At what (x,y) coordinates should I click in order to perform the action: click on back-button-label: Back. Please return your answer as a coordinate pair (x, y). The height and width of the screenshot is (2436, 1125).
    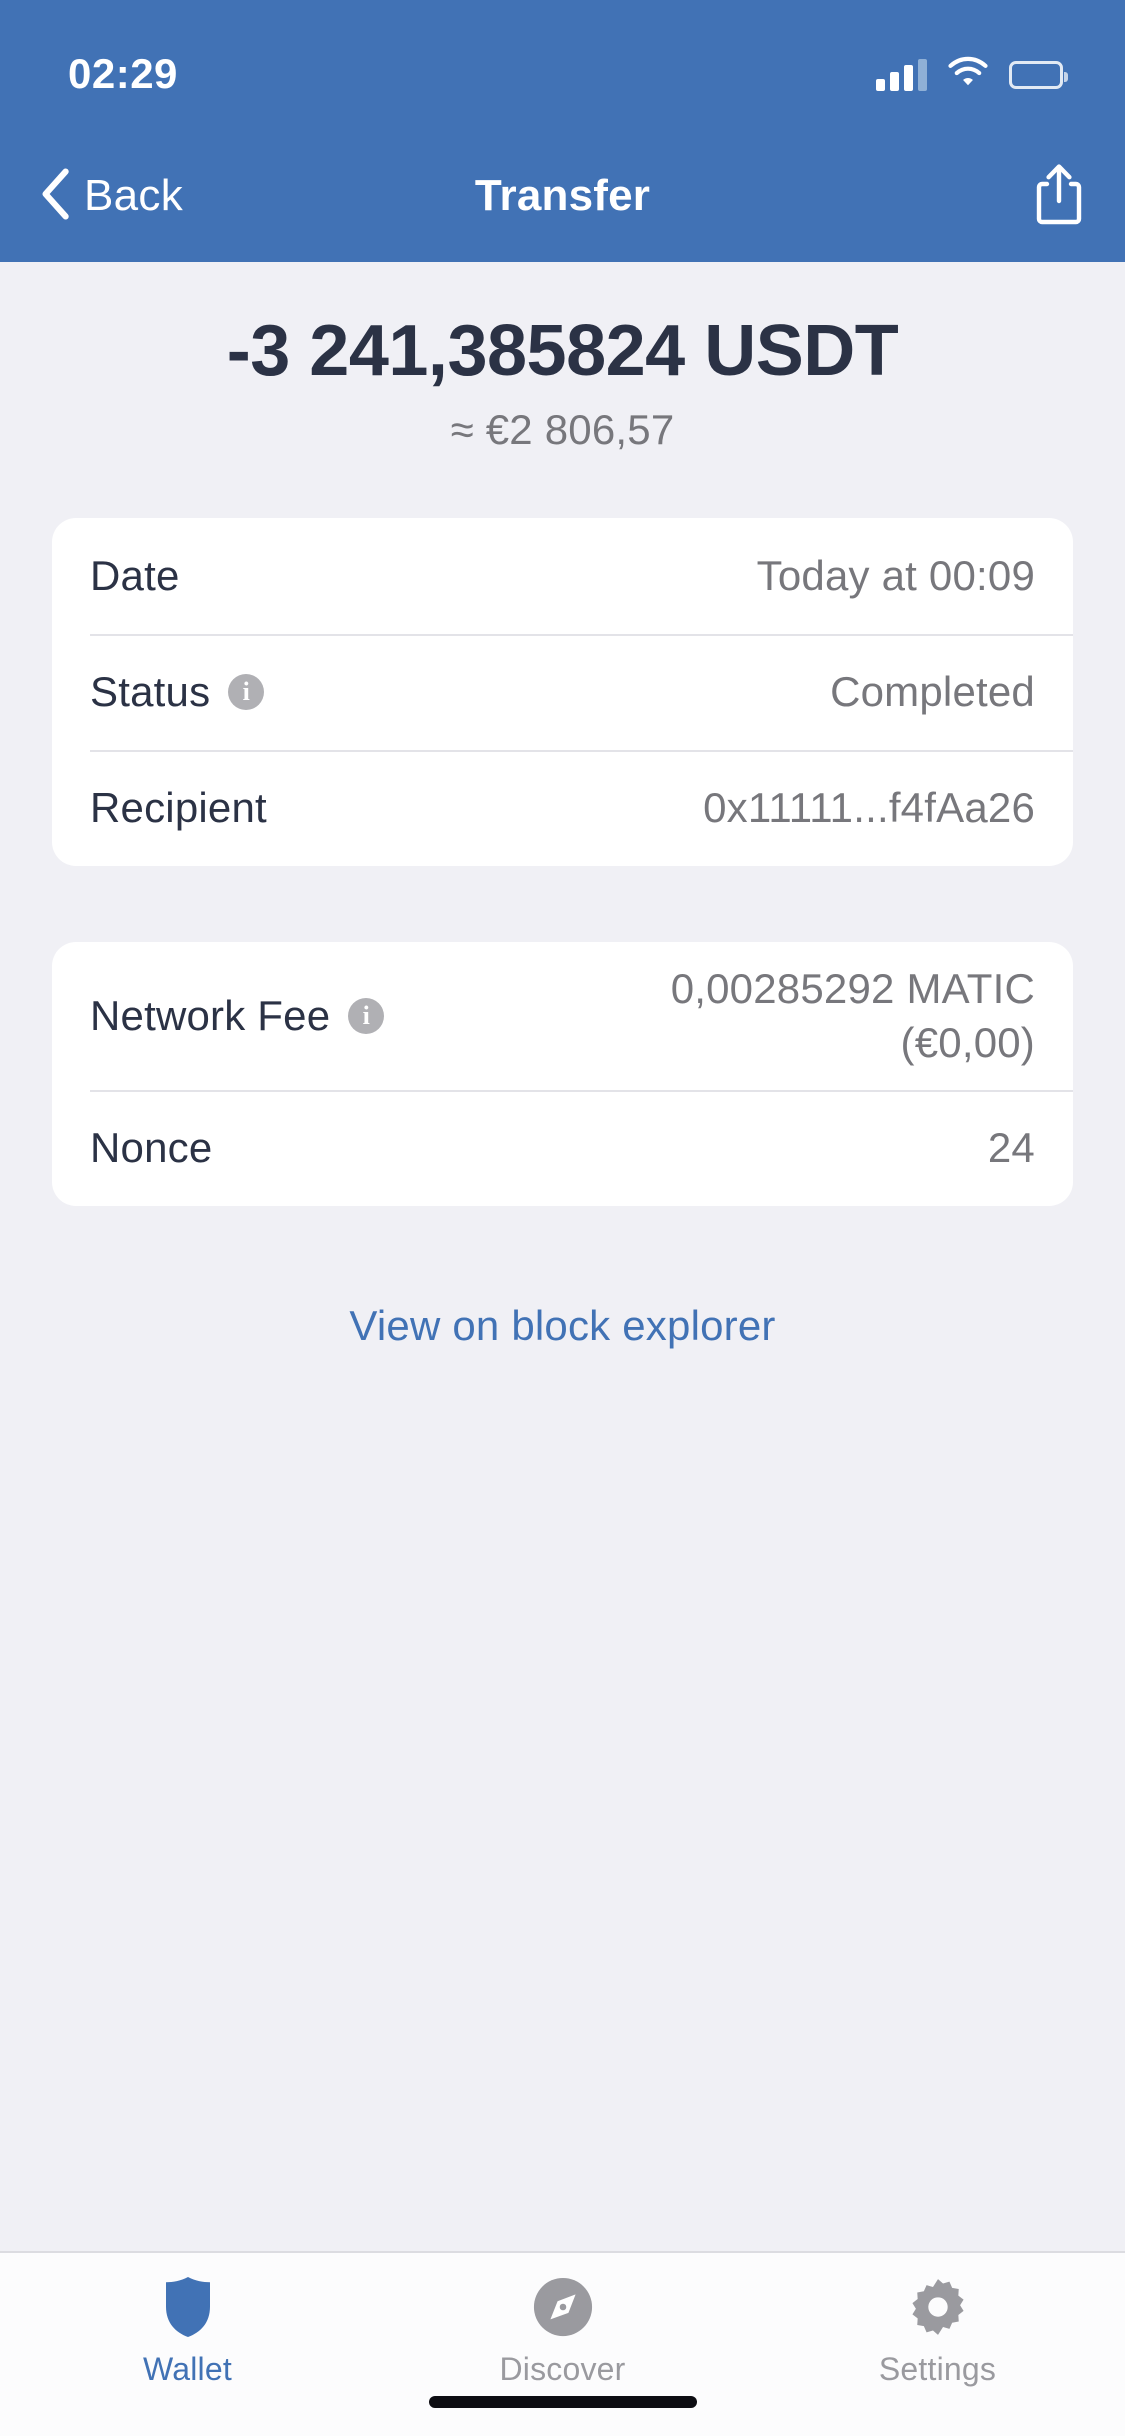
    Looking at the image, I should click on (134, 195).